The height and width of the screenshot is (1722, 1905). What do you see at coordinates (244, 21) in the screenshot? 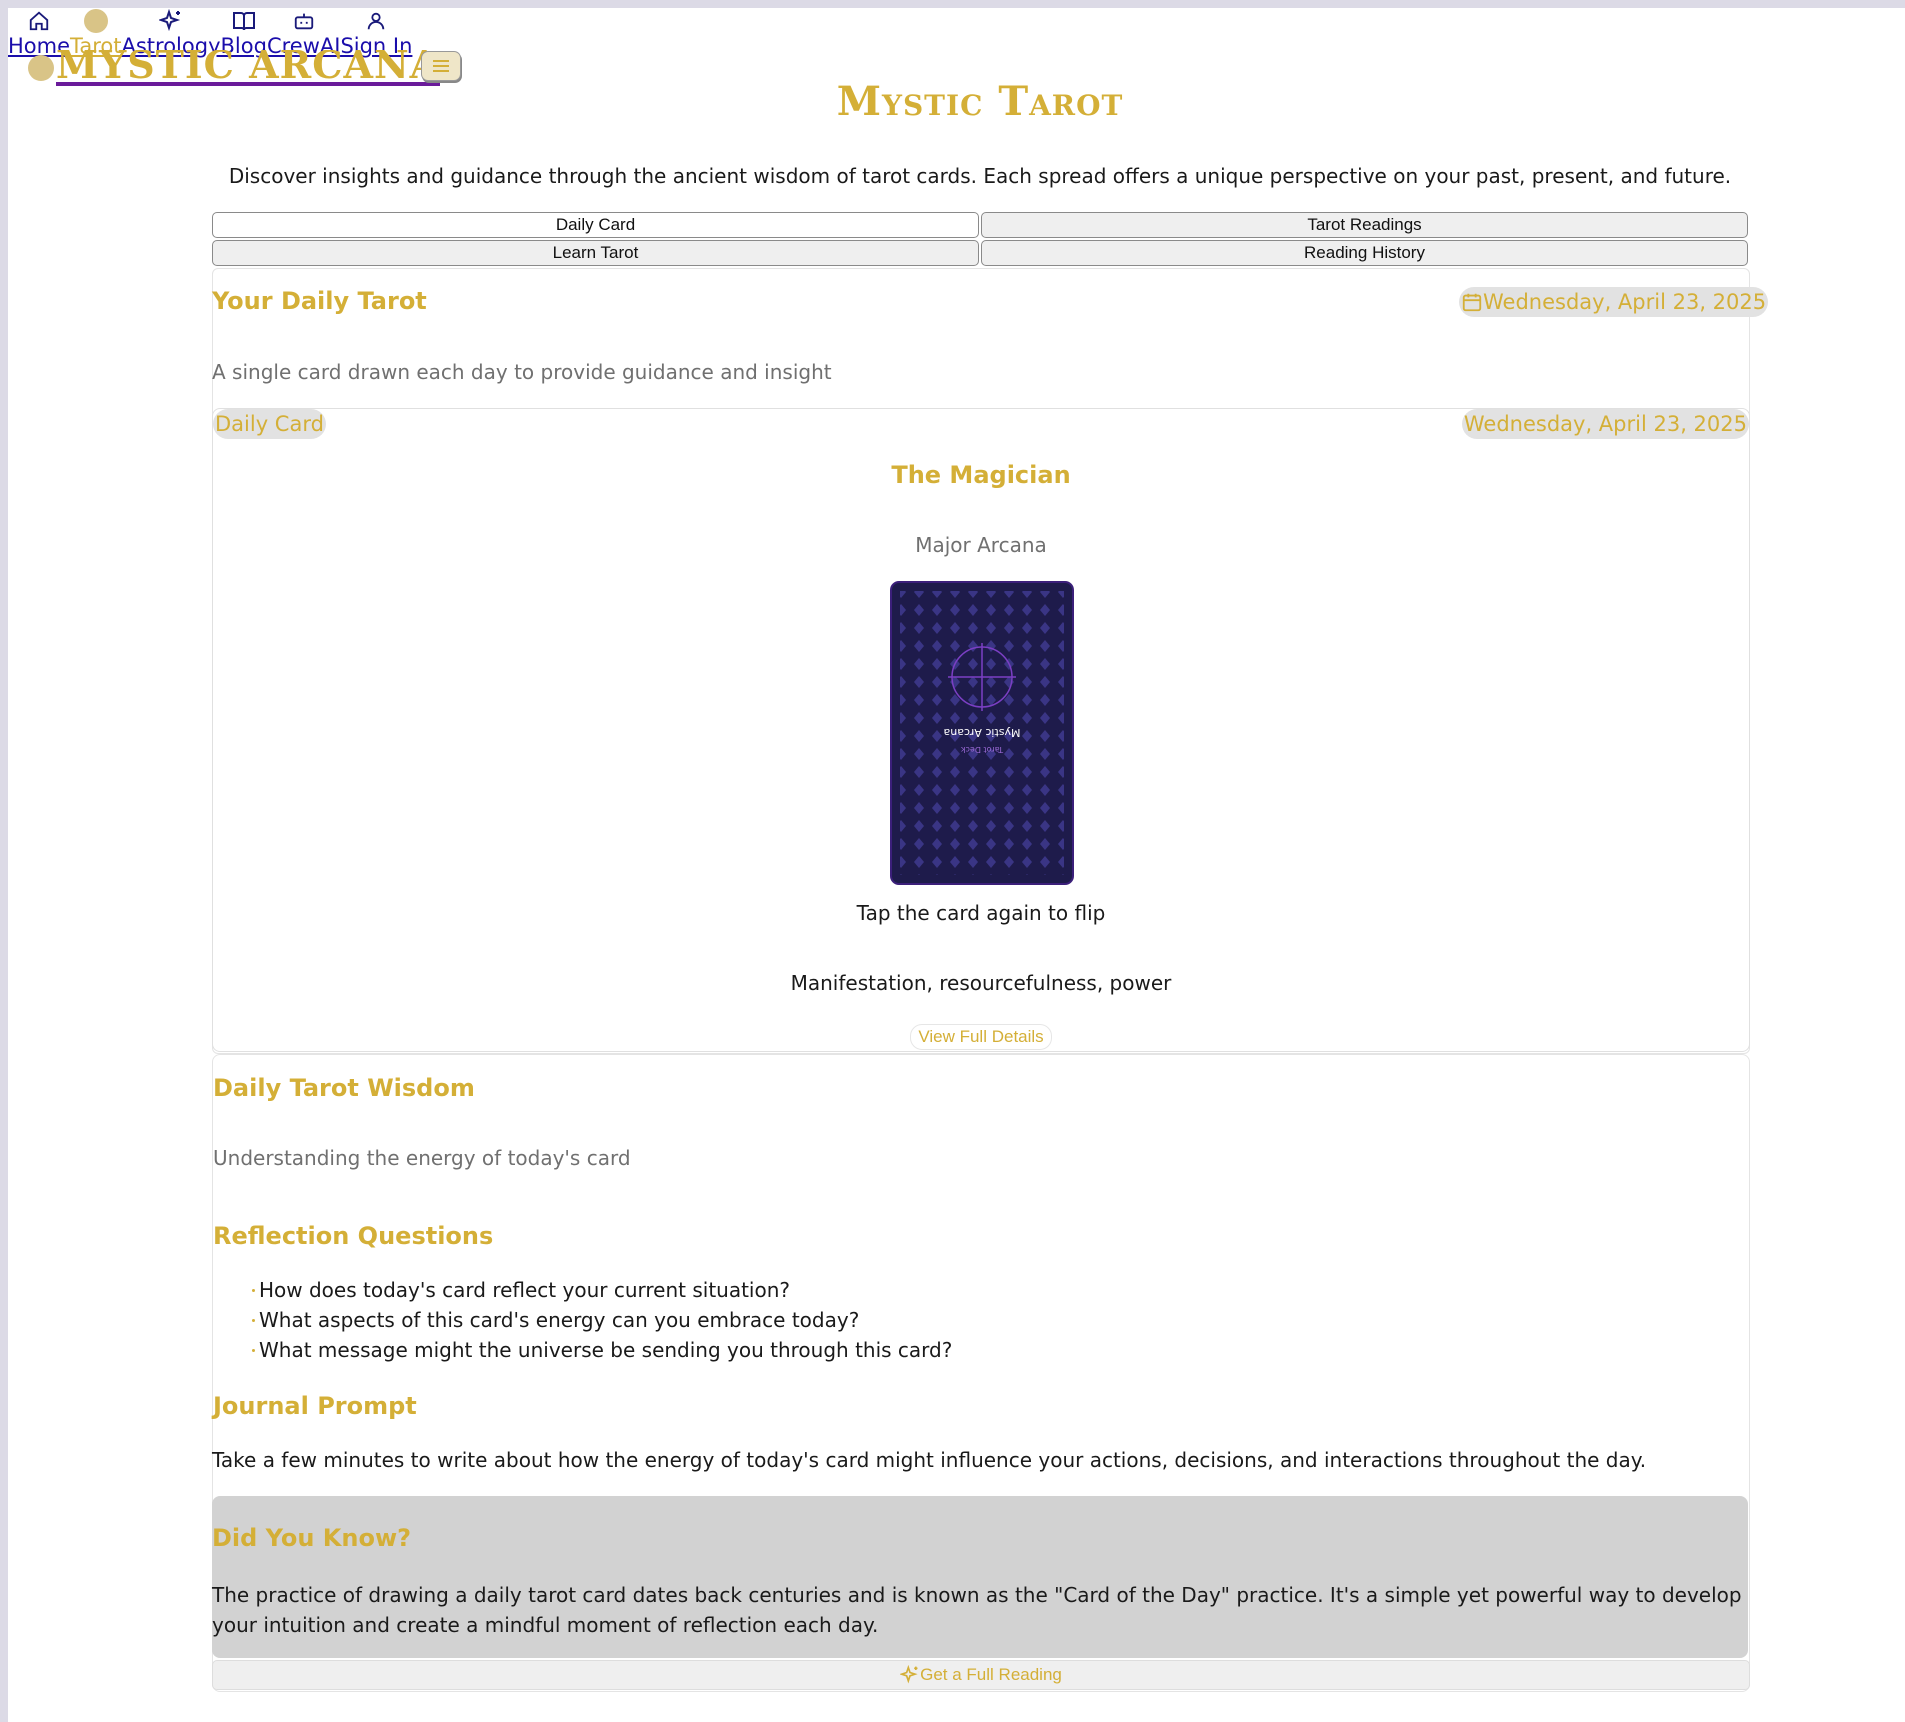
I see `book-icon` at bounding box center [244, 21].